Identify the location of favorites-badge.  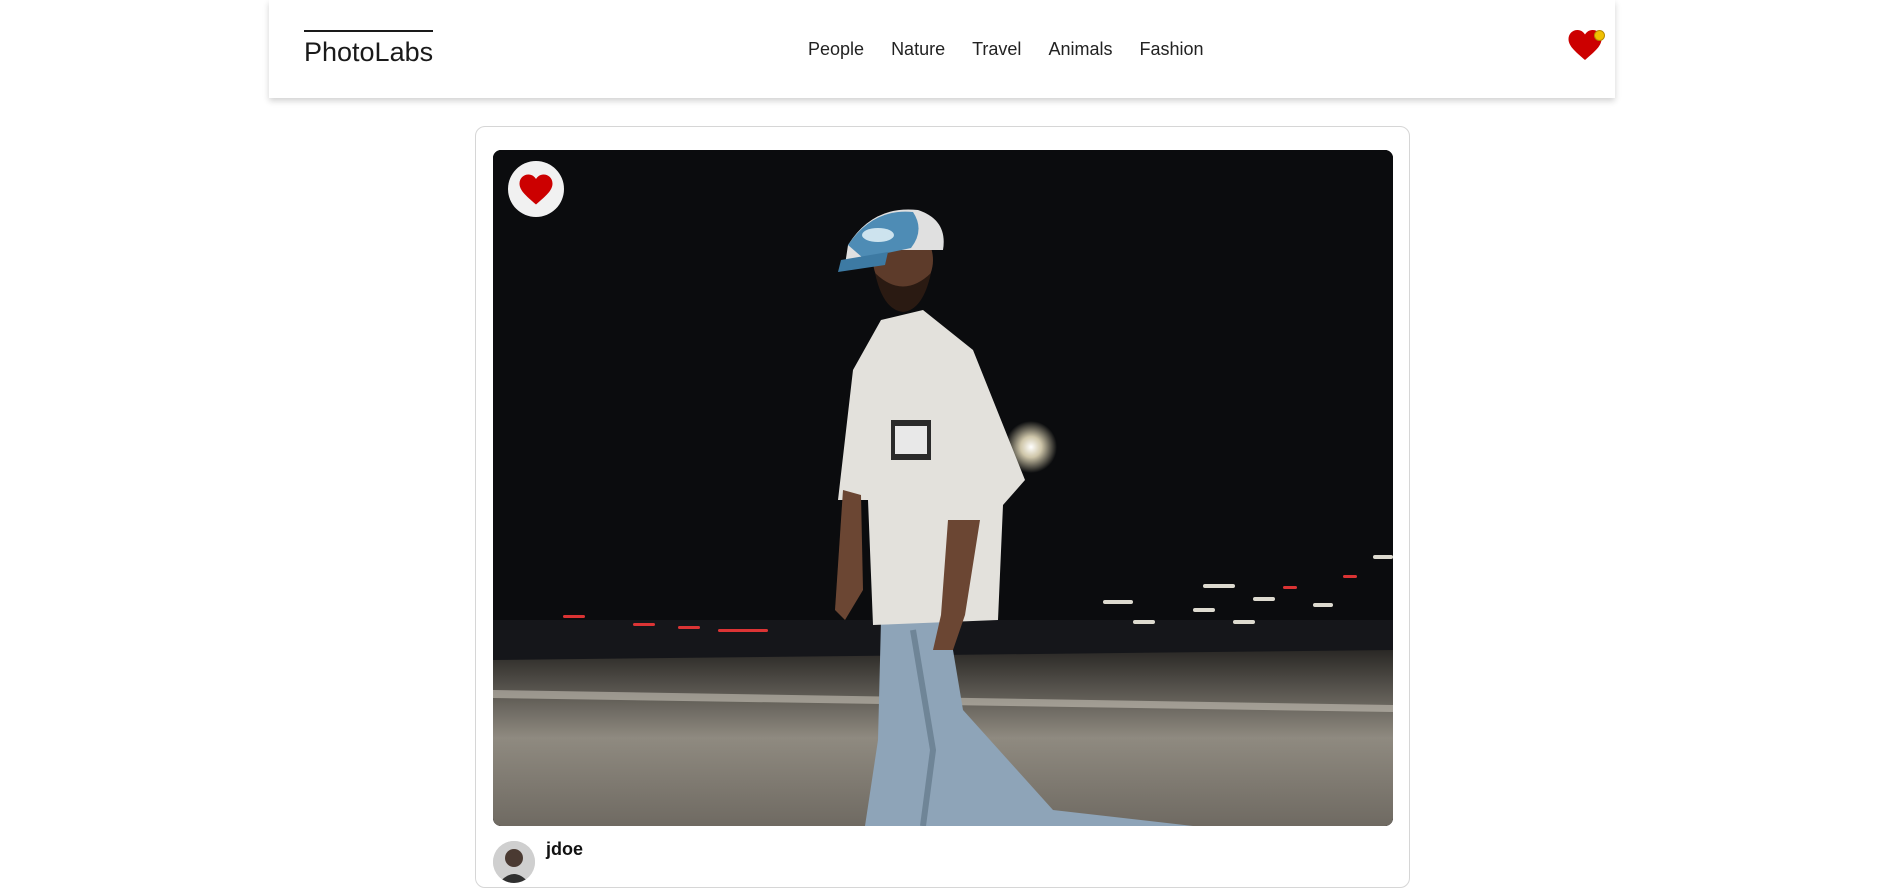
(1586, 46).